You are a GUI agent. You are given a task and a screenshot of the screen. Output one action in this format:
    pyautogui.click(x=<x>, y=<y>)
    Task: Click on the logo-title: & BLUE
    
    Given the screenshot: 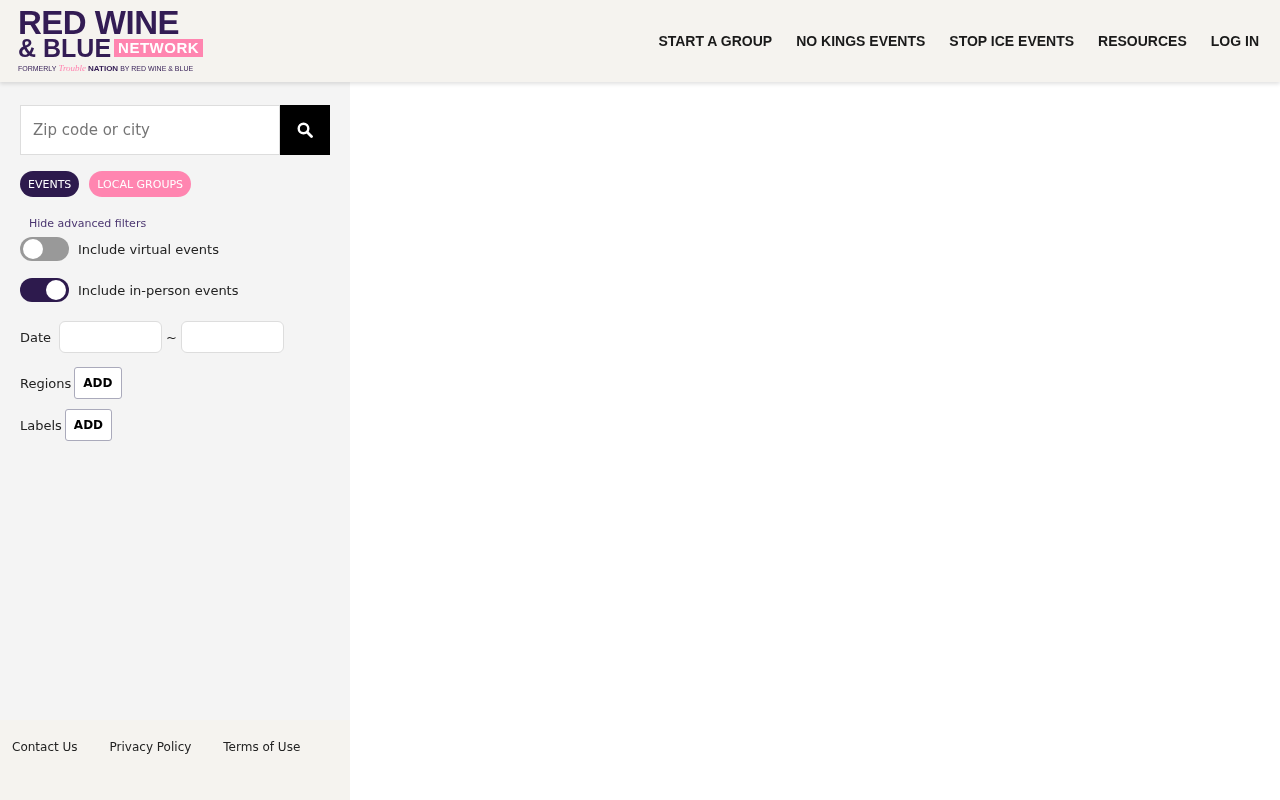 What is the action you would take?
    pyautogui.click(x=65, y=47)
    